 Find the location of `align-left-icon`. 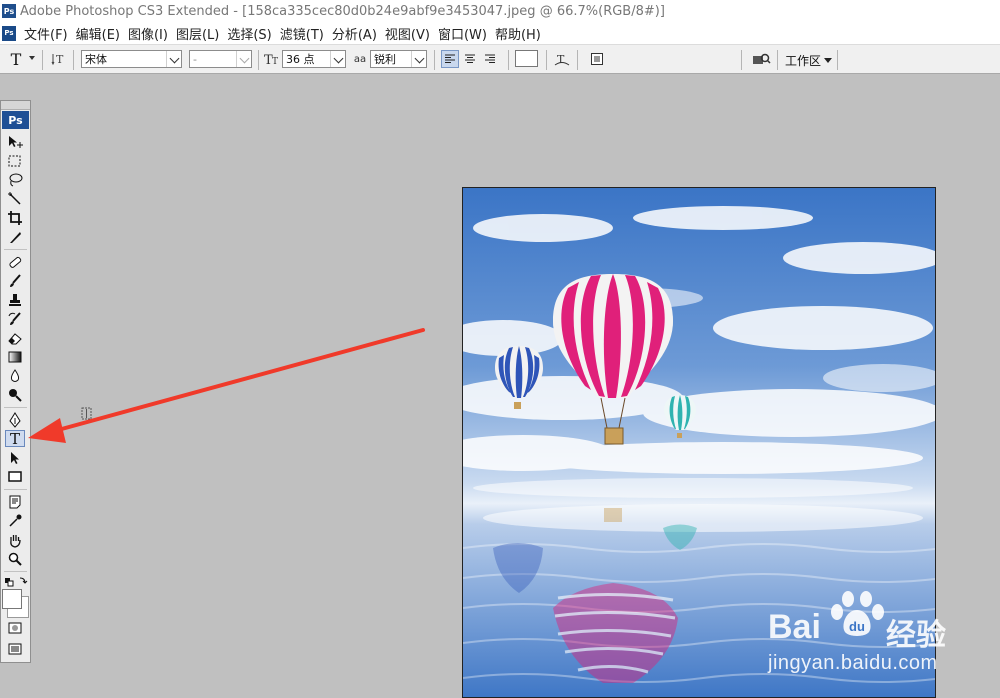

align-left-icon is located at coordinates (450, 58).